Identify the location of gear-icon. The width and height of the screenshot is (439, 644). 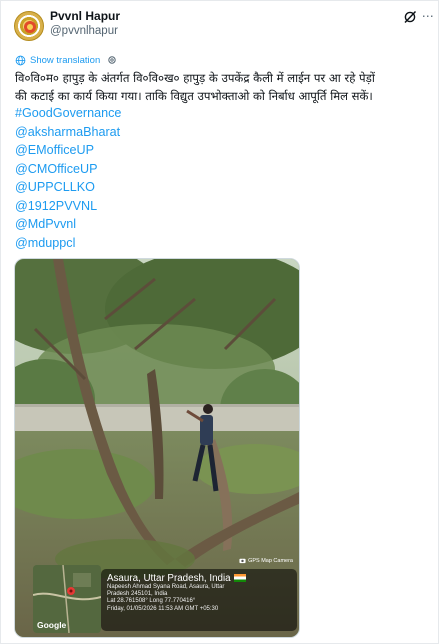
(112, 60).